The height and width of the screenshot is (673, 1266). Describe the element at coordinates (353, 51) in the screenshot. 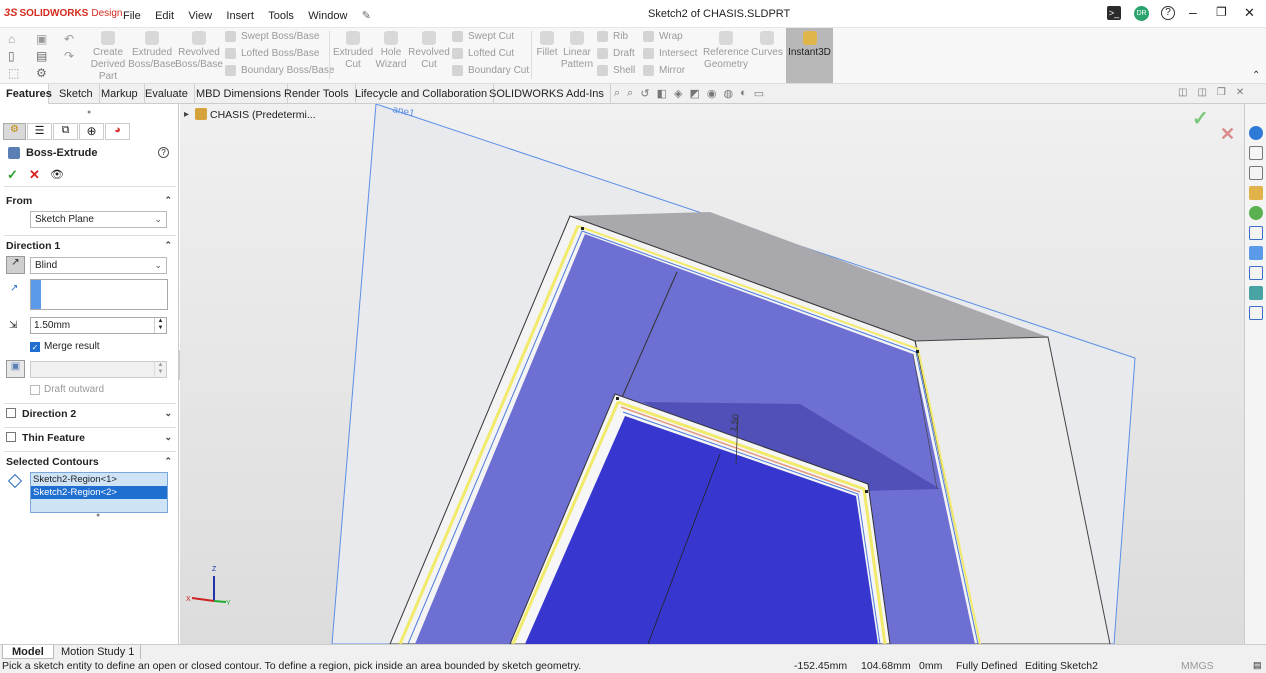

I see `extruded-cut-button: Extruded Cut` at that location.